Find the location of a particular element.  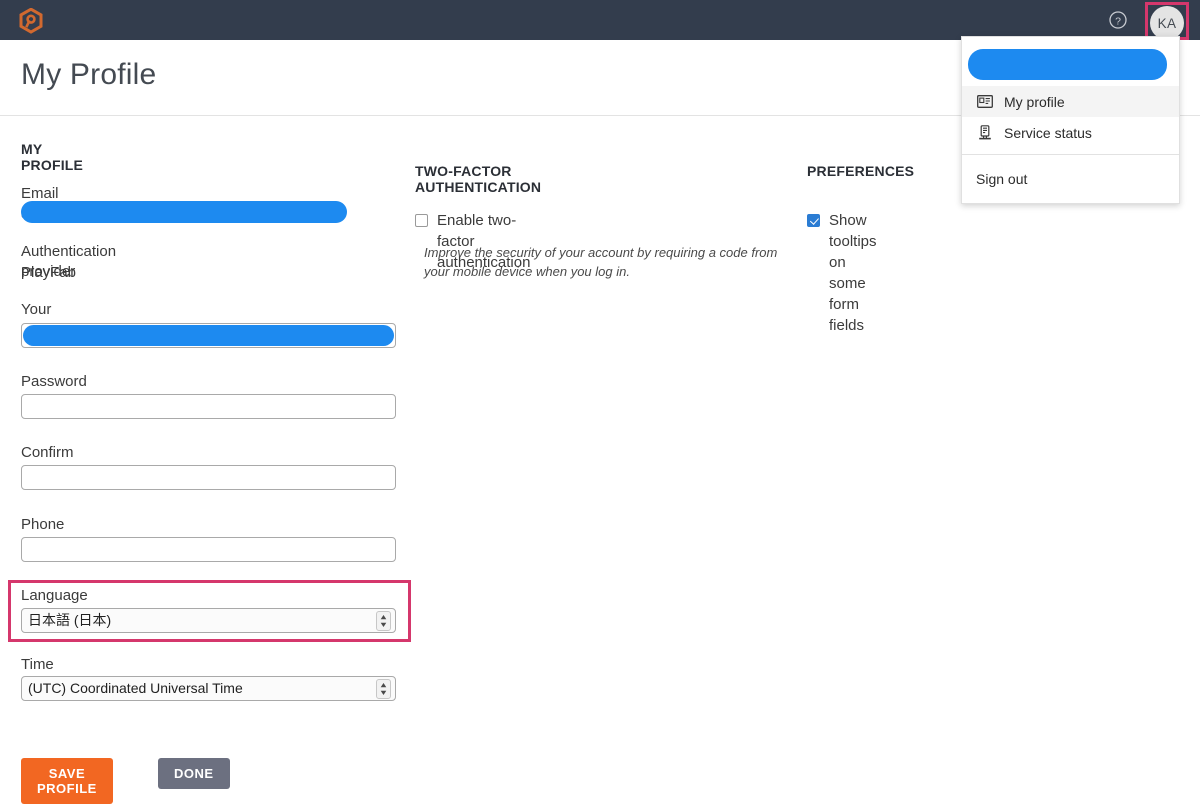

authentication-provider-value: PlayFab is located at coordinates (49, 272).